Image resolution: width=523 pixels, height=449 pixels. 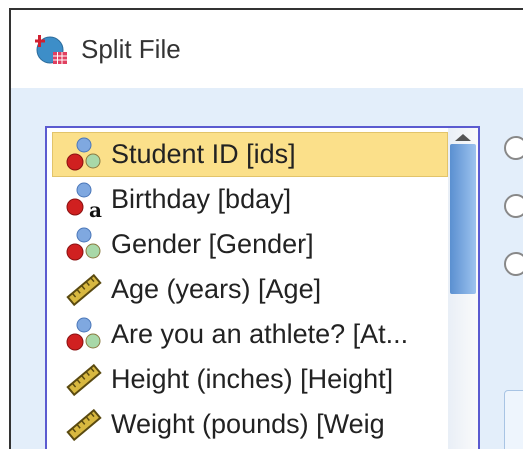 I want to click on scrollbar, so click(x=463, y=288).